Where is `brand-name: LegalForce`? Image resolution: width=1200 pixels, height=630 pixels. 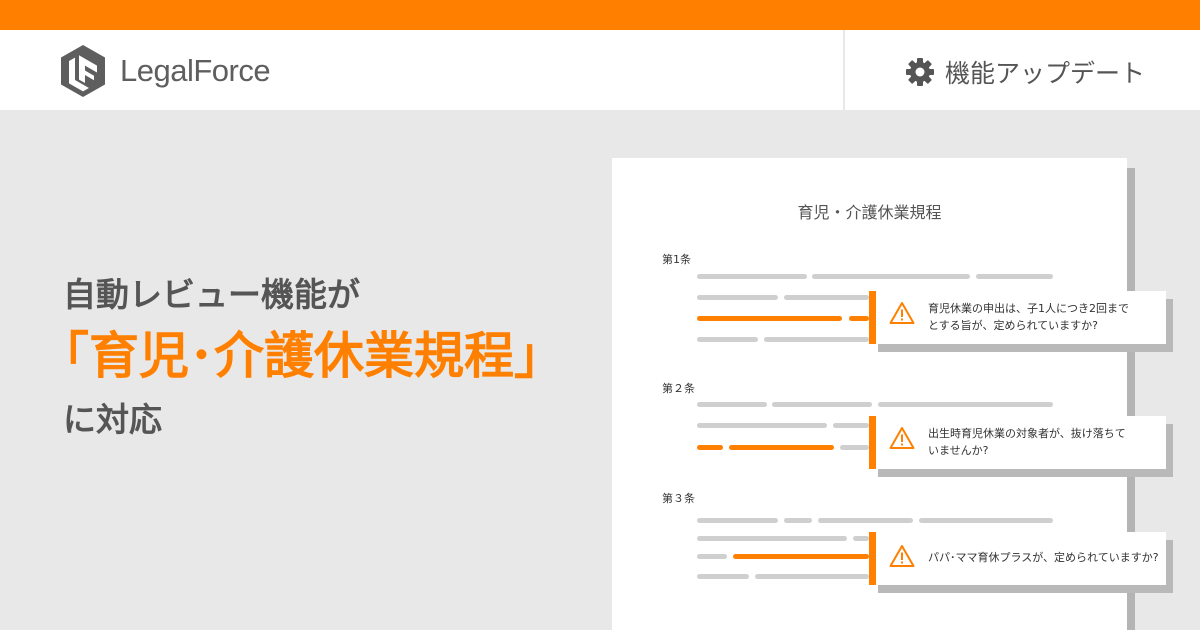
brand-name: LegalForce is located at coordinates (195, 70).